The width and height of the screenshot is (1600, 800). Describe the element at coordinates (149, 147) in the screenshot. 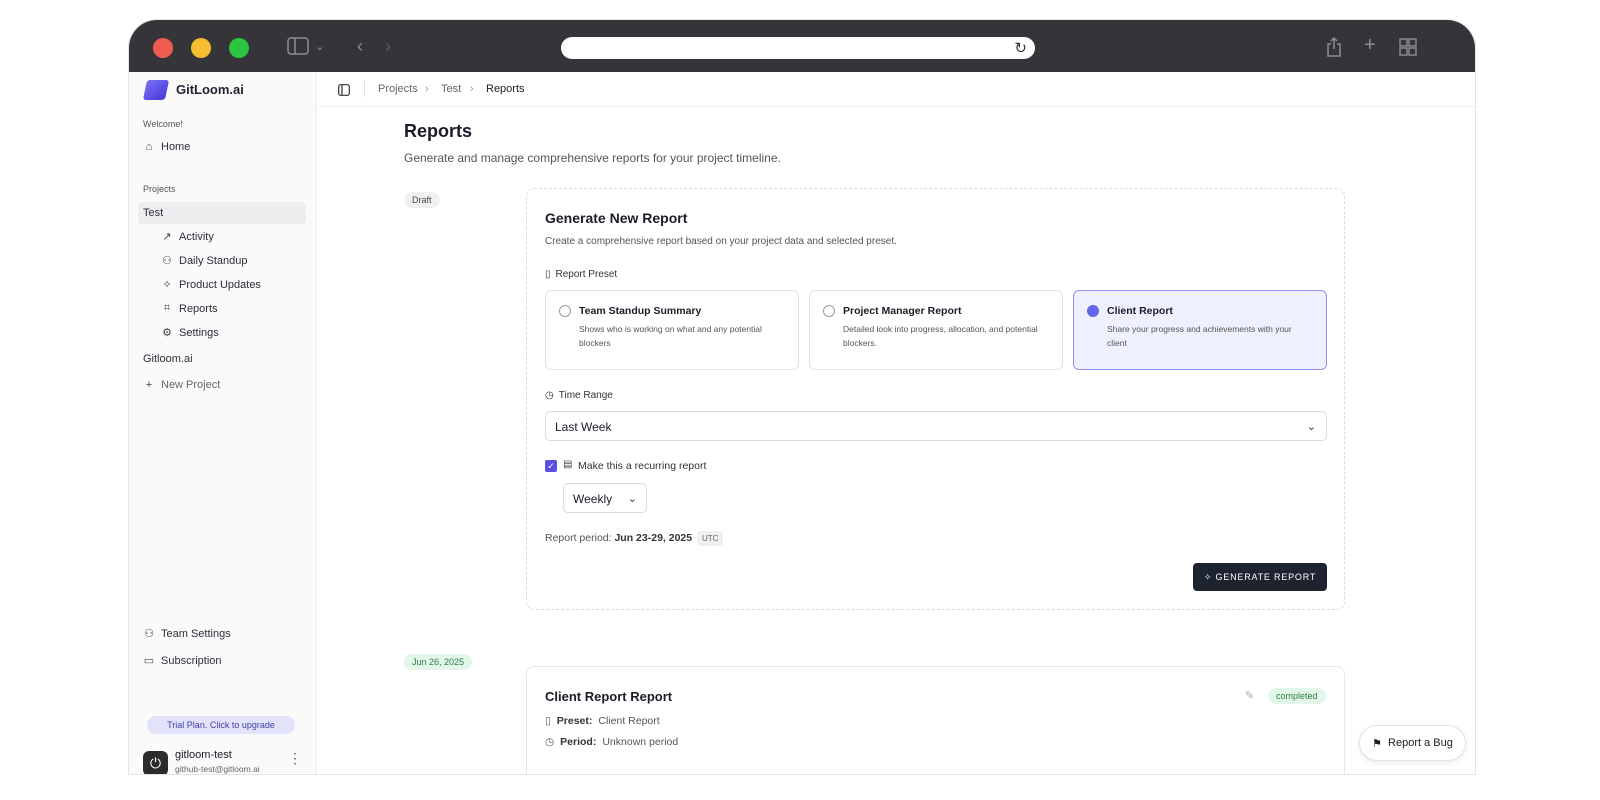

I see `home-icon: ⌂` at that location.